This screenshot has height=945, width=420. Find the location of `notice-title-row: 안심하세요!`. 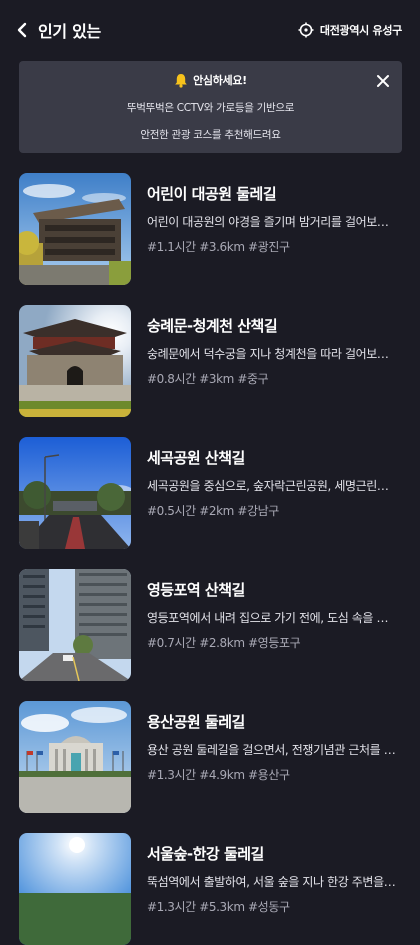

notice-title-row: 안심하세요! is located at coordinates (210, 80).